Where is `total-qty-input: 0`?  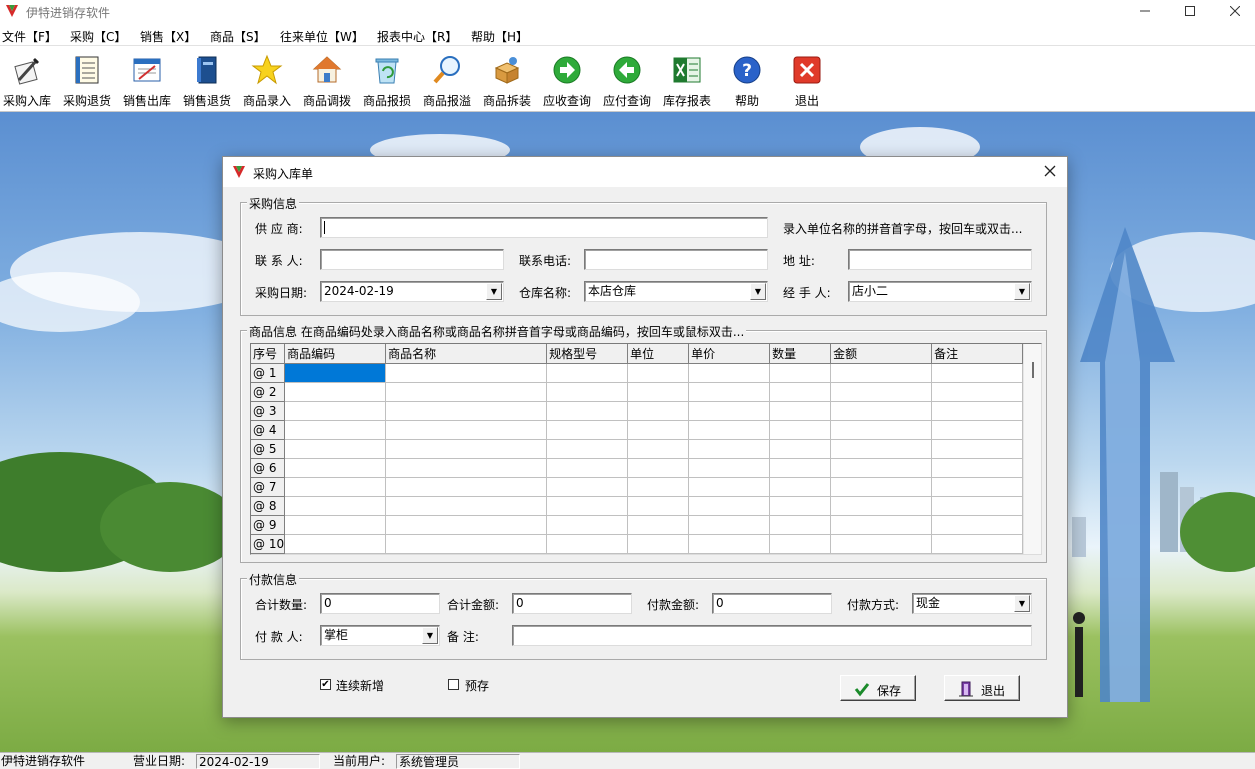 total-qty-input: 0 is located at coordinates (380, 603).